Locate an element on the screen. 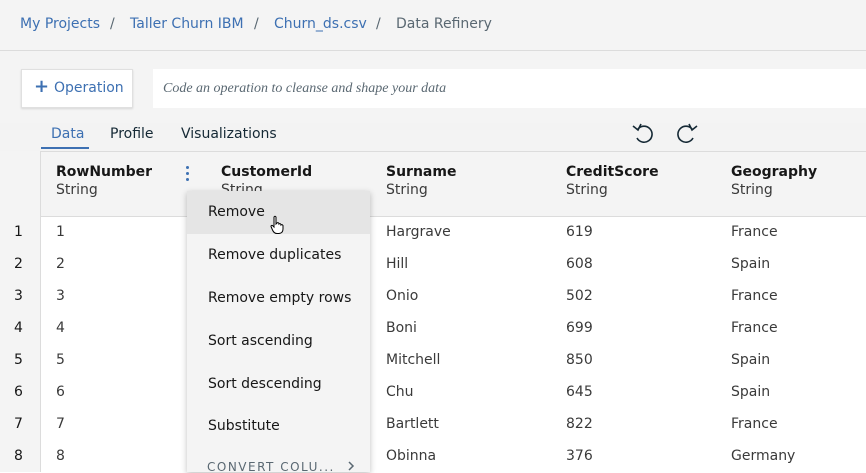 This screenshot has width=866, height=473. row-number: 2 is located at coordinates (18, 264).